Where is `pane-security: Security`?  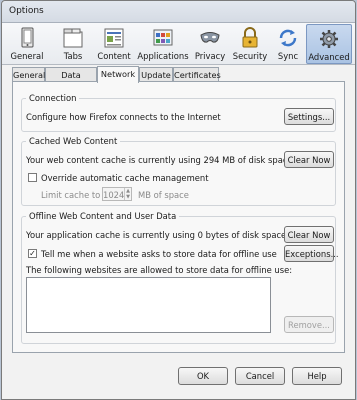 pane-security: Security is located at coordinates (250, 44).